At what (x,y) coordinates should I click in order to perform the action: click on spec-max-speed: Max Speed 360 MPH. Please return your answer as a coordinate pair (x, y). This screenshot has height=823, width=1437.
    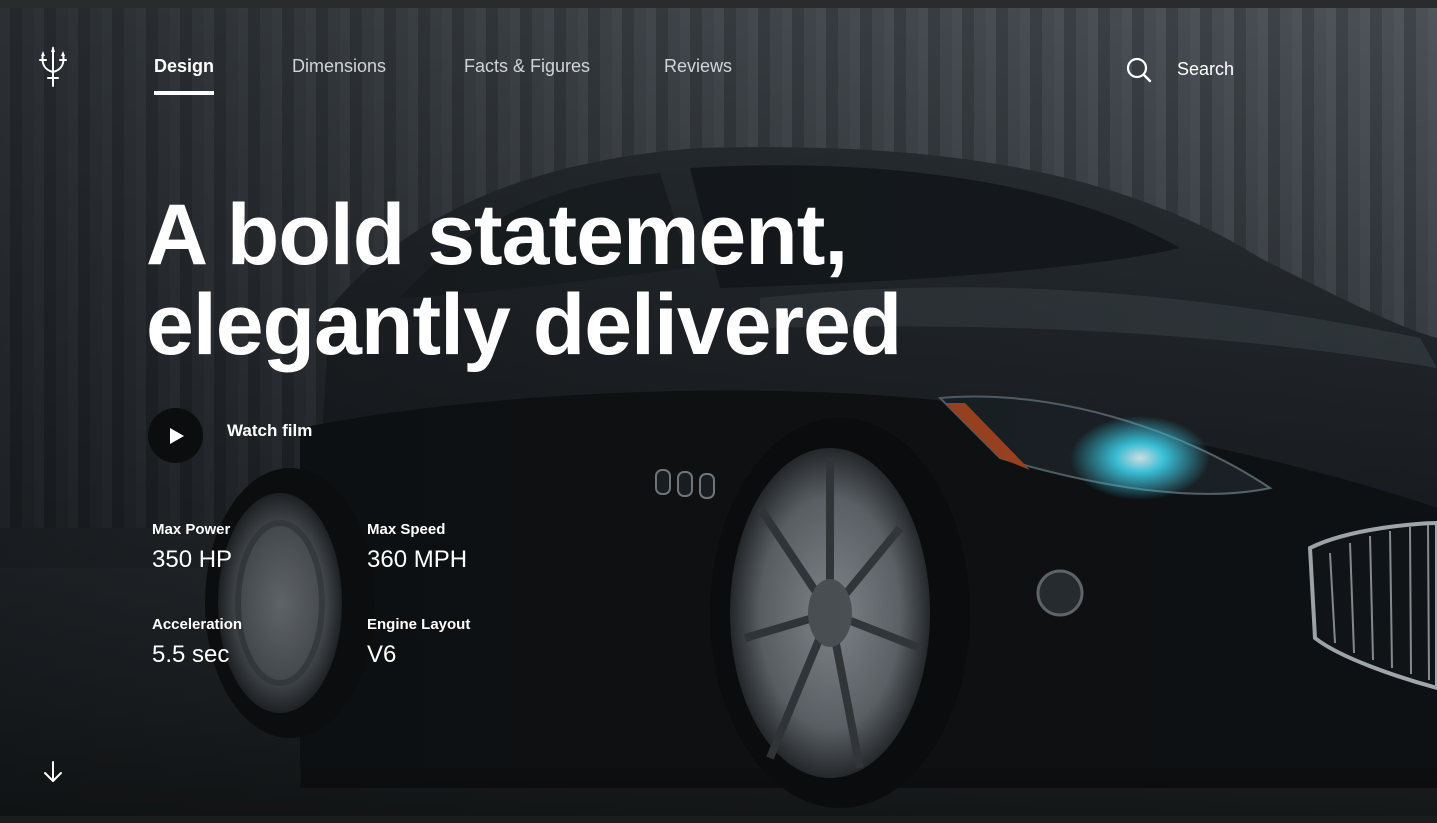
    Looking at the image, I should click on (417, 547).